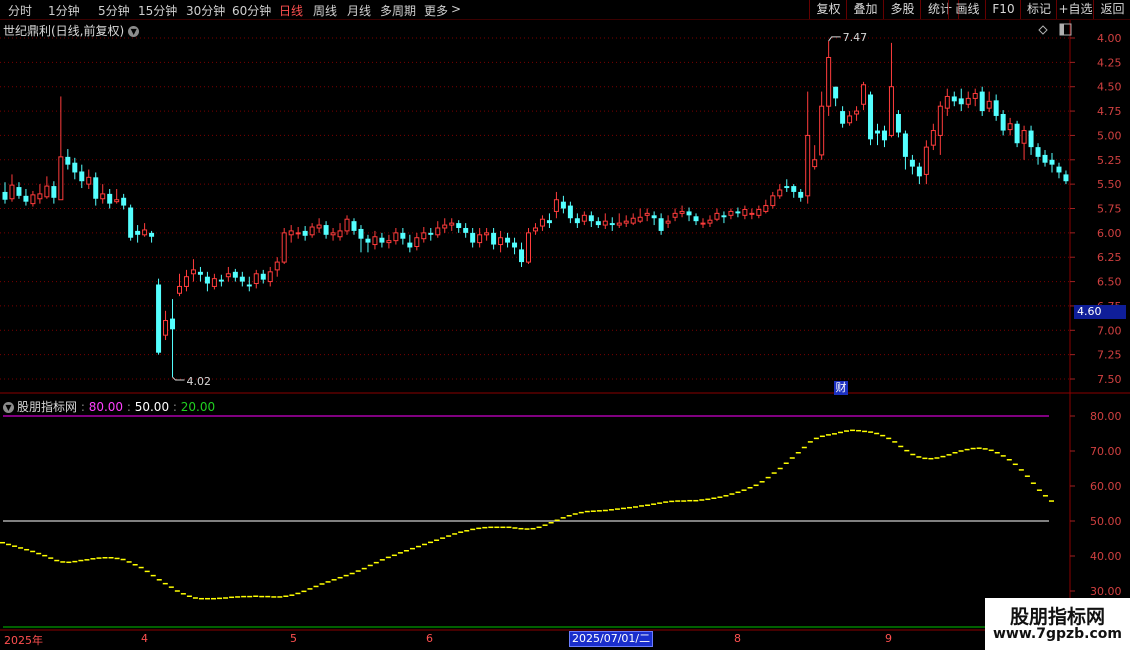  Describe the element at coordinates (8, 407) in the screenshot. I see `indicator-dropdown-icon: ▼` at that location.